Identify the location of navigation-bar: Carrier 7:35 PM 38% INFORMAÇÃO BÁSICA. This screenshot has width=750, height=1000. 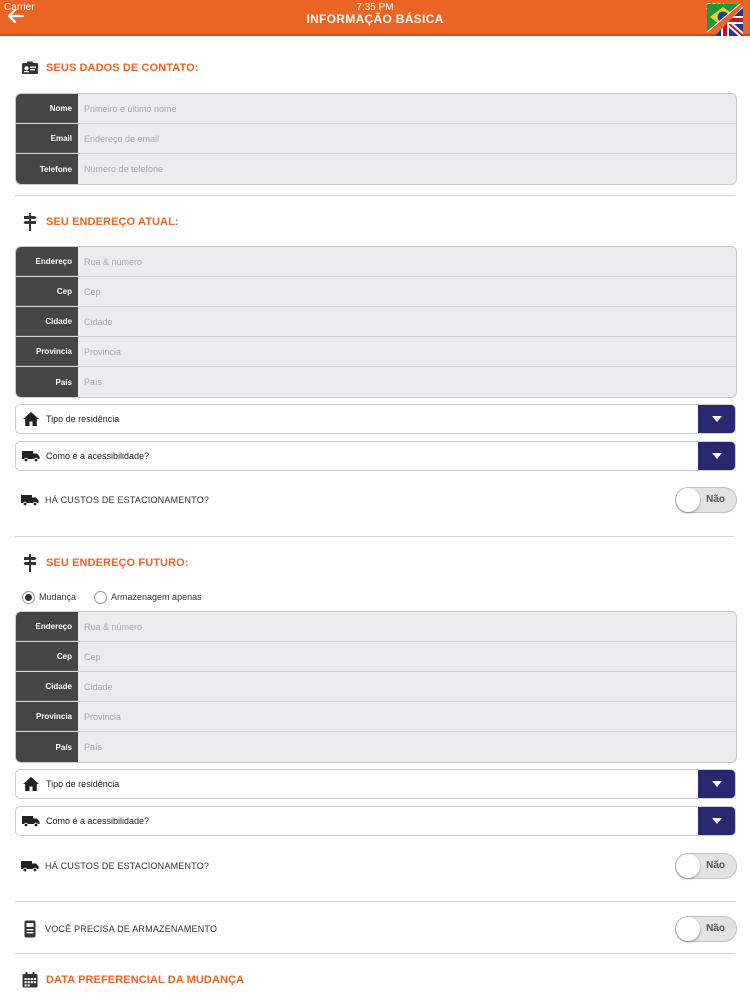
(375, 18).